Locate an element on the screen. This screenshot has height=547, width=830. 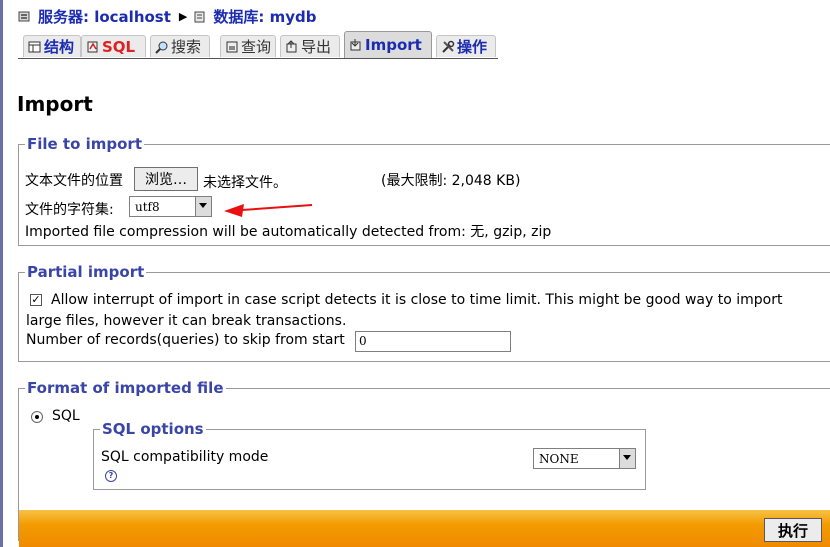
tab-structure: 结构 is located at coordinates (52, 46).